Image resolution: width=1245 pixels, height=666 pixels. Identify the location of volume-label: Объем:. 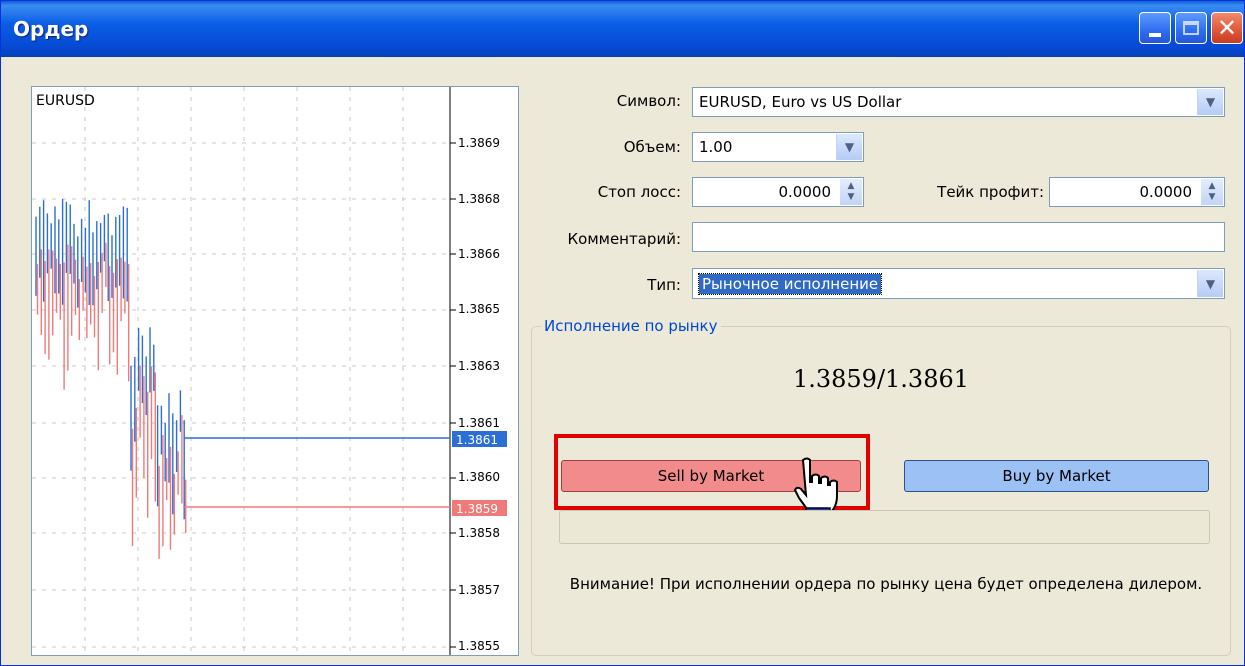
(652, 147).